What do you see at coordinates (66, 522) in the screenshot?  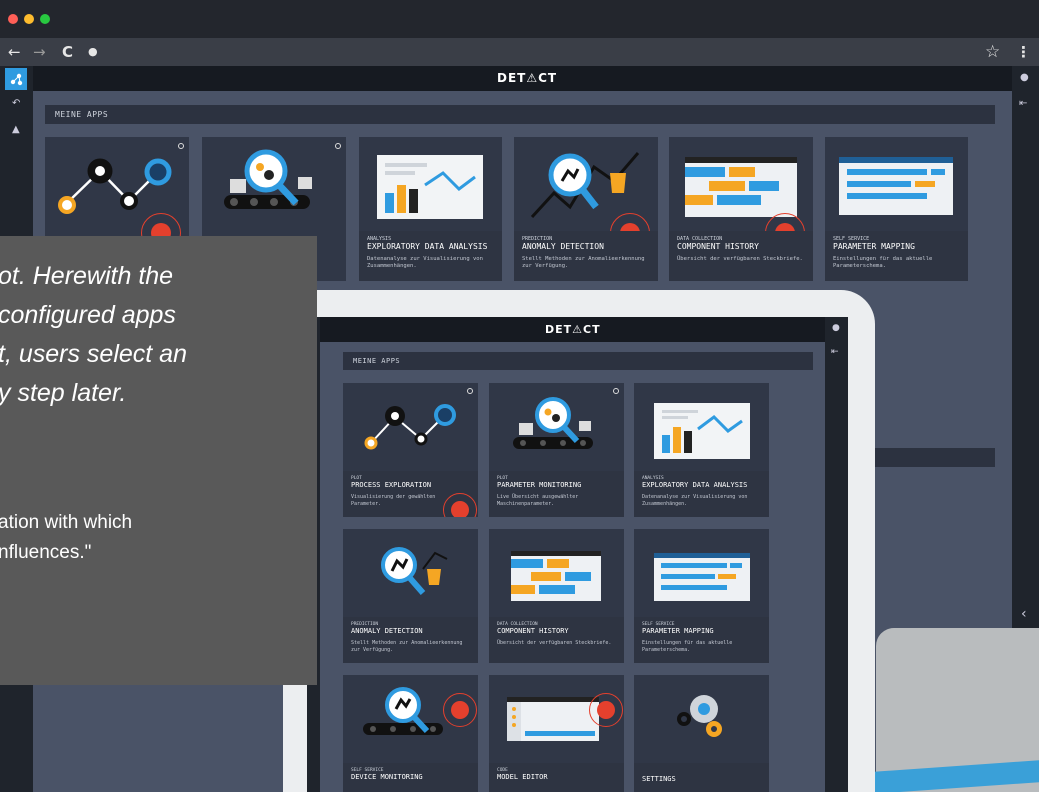 I see `overlay-text-line: ation with which` at bounding box center [66, 522].